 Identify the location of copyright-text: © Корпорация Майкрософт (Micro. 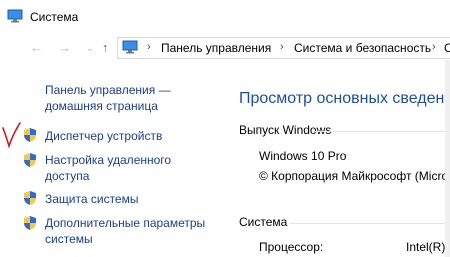
(354, 176).